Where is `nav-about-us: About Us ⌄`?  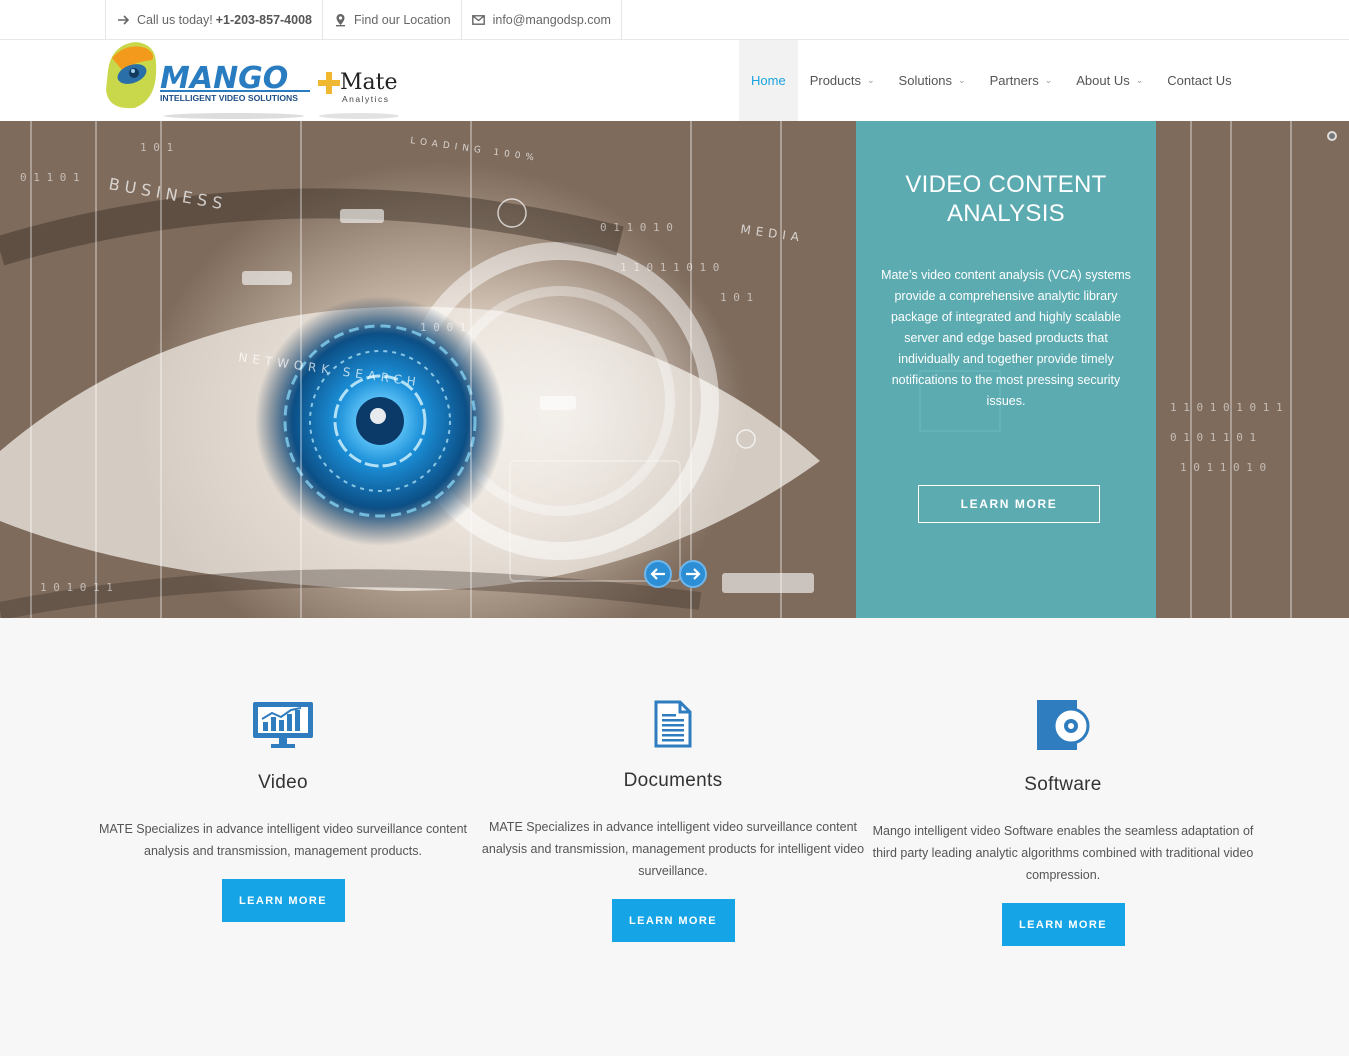
nav-about-us: About Us ⌄ is located at coordinates (1109, 80).